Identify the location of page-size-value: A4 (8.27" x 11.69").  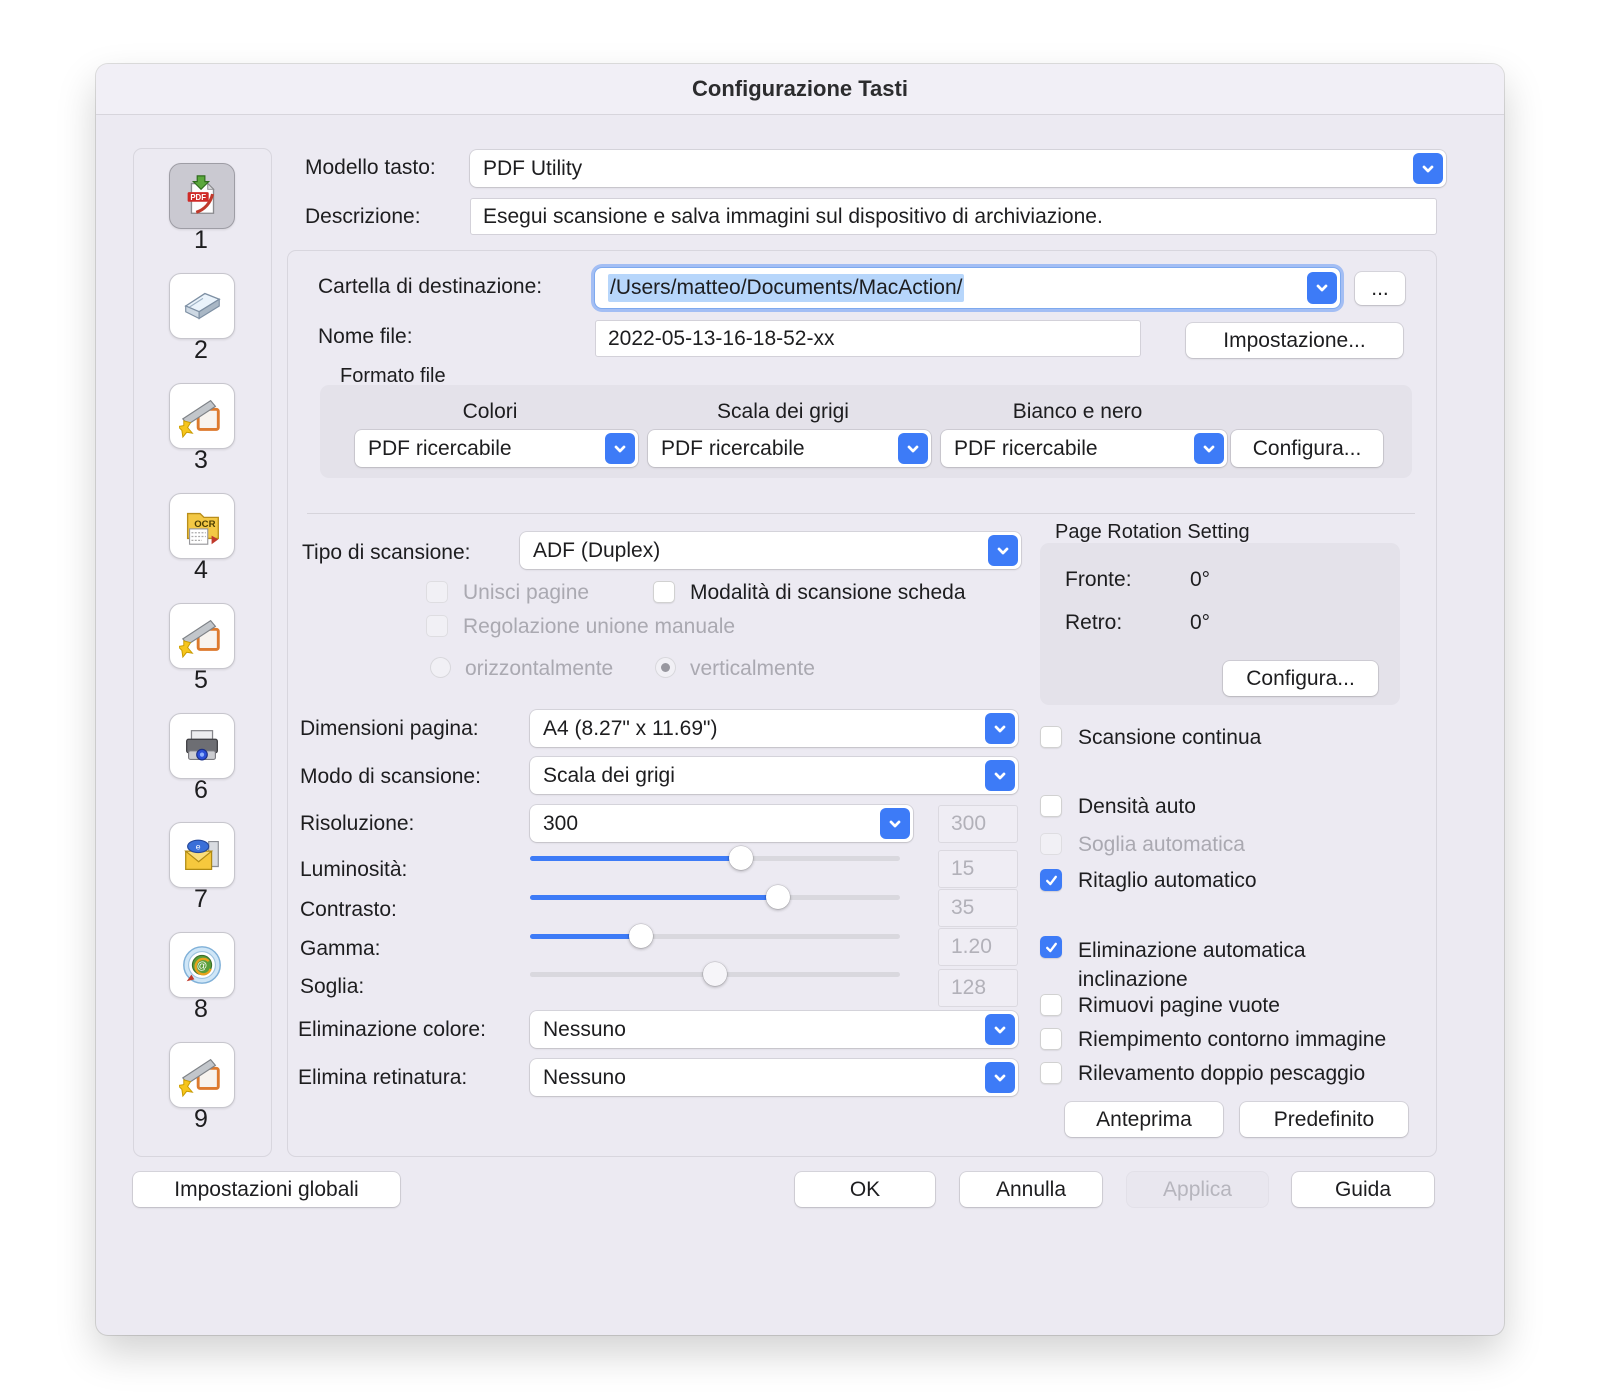
(630, 728).